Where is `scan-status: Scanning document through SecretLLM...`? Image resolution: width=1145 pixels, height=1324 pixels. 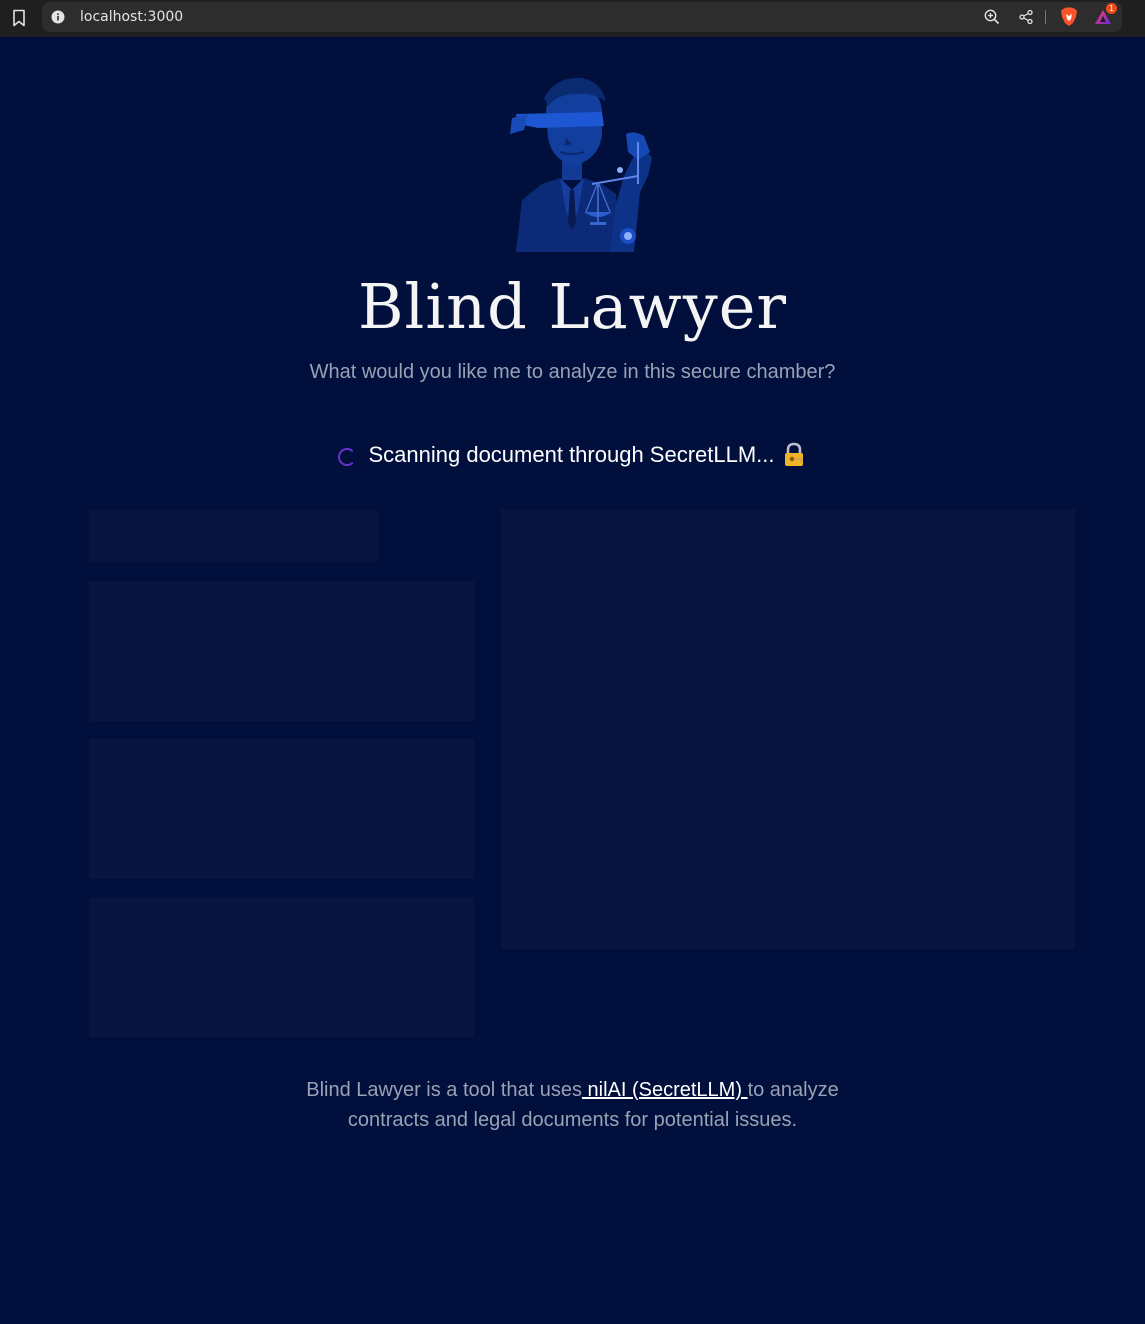
scan-status: Scanning document through SecretLLM... is located at coordinates (572, 455).